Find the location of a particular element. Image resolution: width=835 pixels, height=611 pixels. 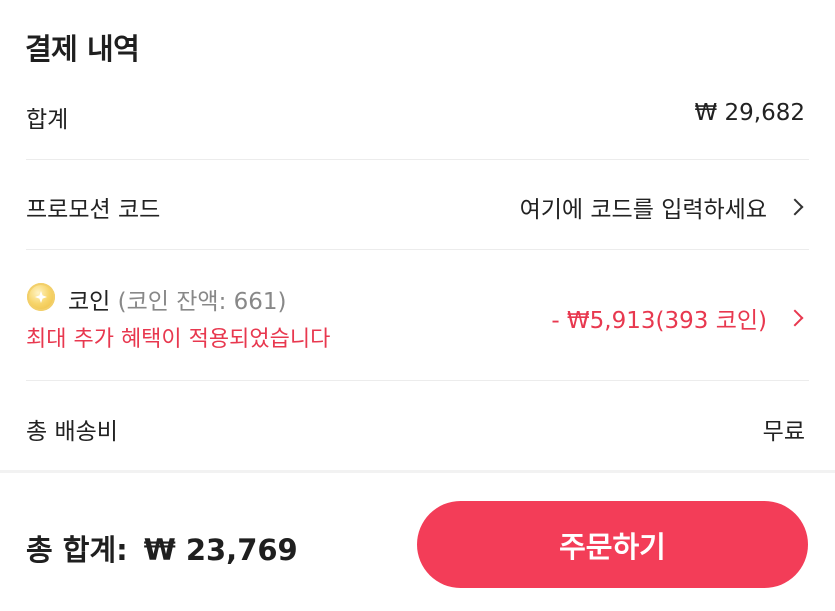

promo-code-label: 프로모션 코드 is located at coordinates (93, 210).